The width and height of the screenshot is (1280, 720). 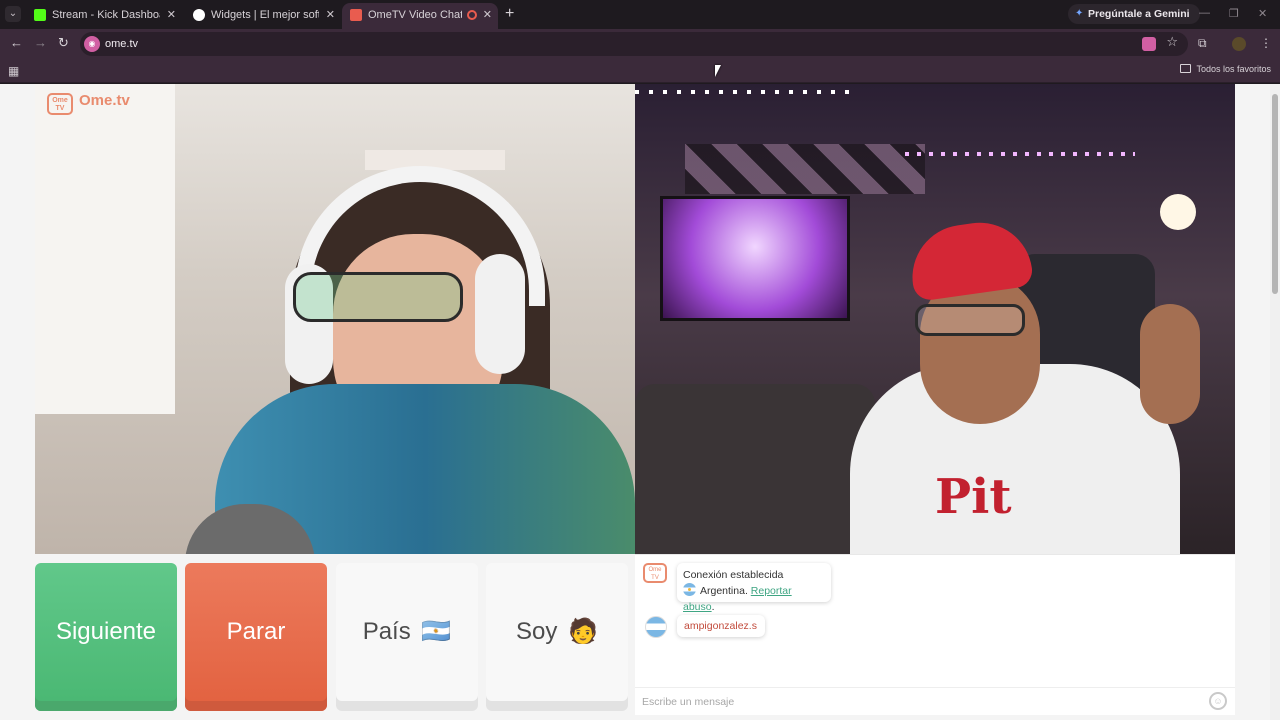 What do you see at coordinates (13, 14) in the screenshot?
I see `tab-search-icon: ⌄` at bounding box center [13, 14].